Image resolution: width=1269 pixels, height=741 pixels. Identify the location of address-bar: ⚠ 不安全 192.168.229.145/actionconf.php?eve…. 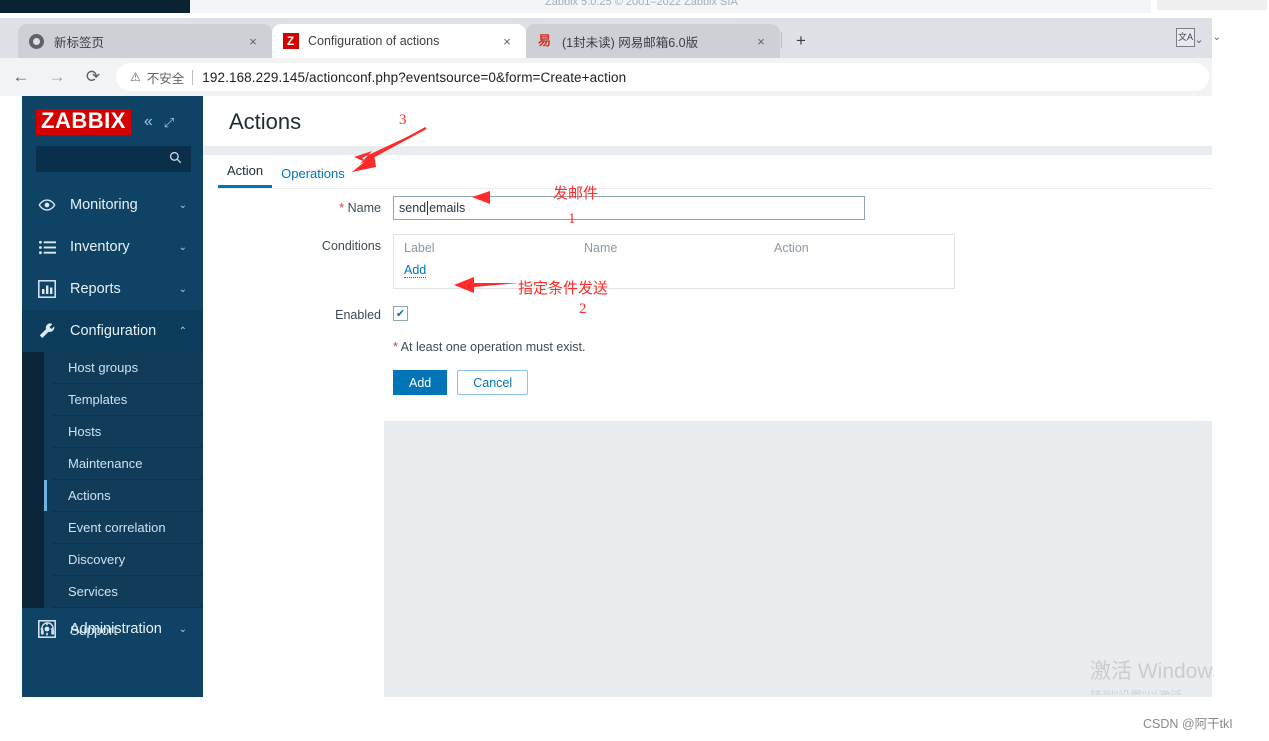
(662, 77).